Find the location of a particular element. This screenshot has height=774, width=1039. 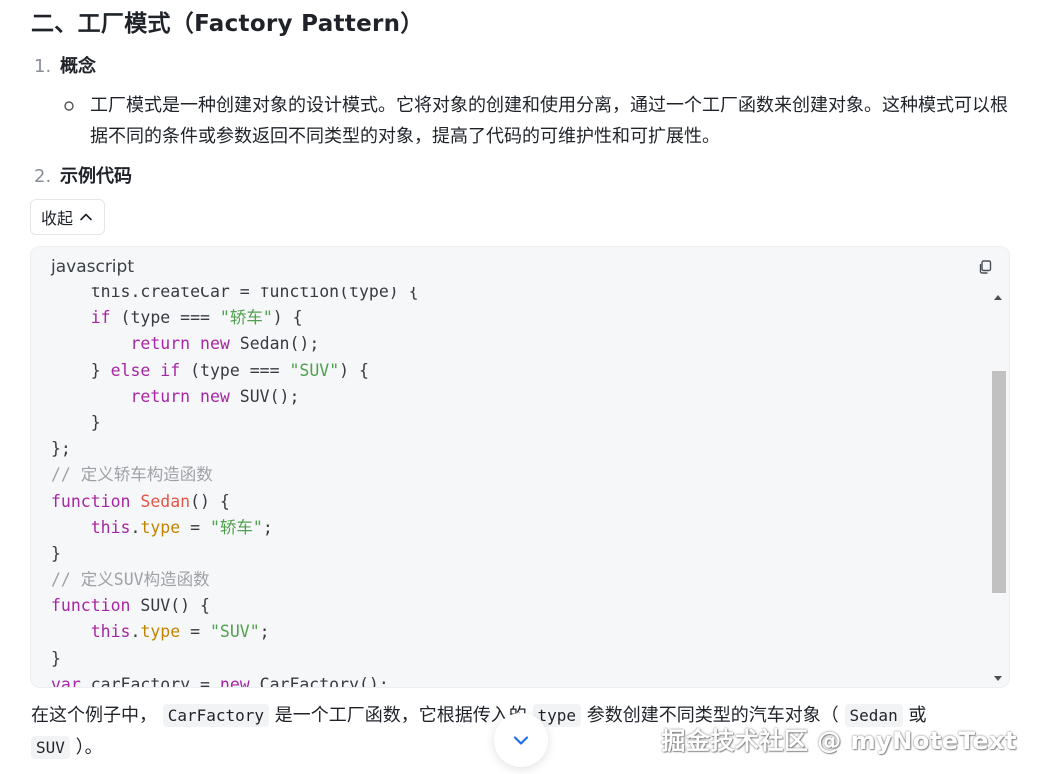

code-line: // 定义轿车构造函数 is located at coordinates (235, 475).